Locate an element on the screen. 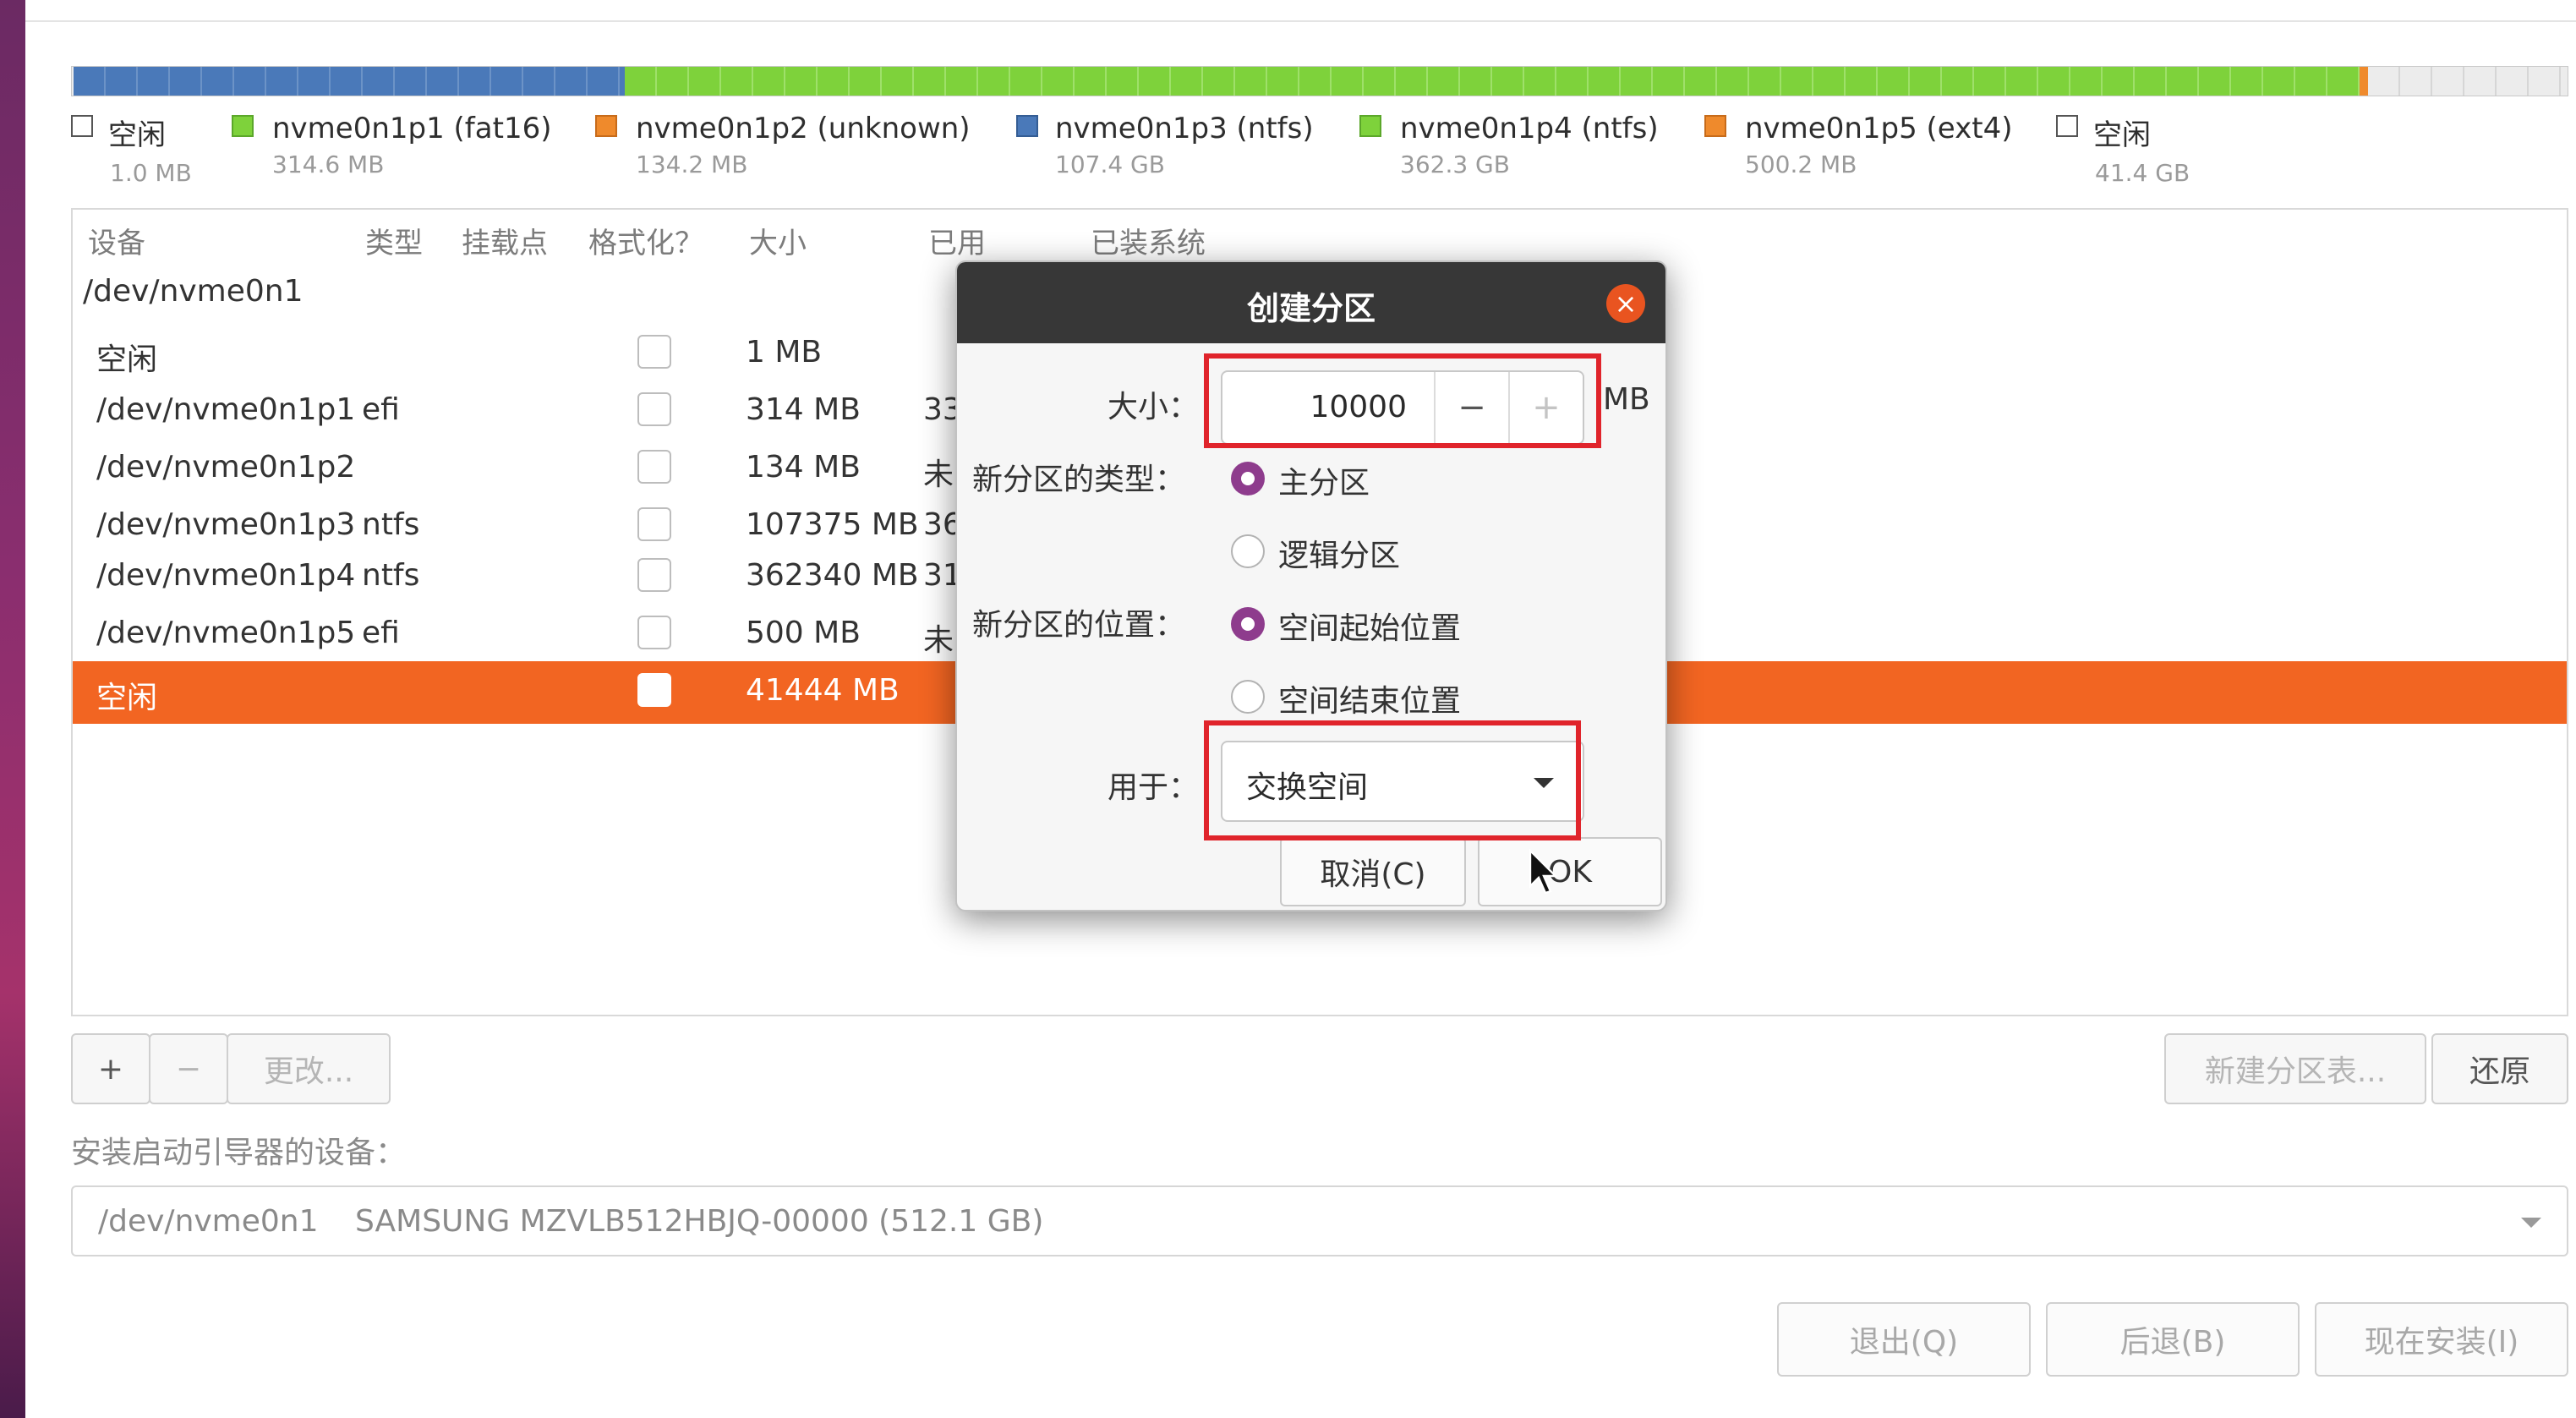  size-label: 大小： is located at coordinates (1154, 407).